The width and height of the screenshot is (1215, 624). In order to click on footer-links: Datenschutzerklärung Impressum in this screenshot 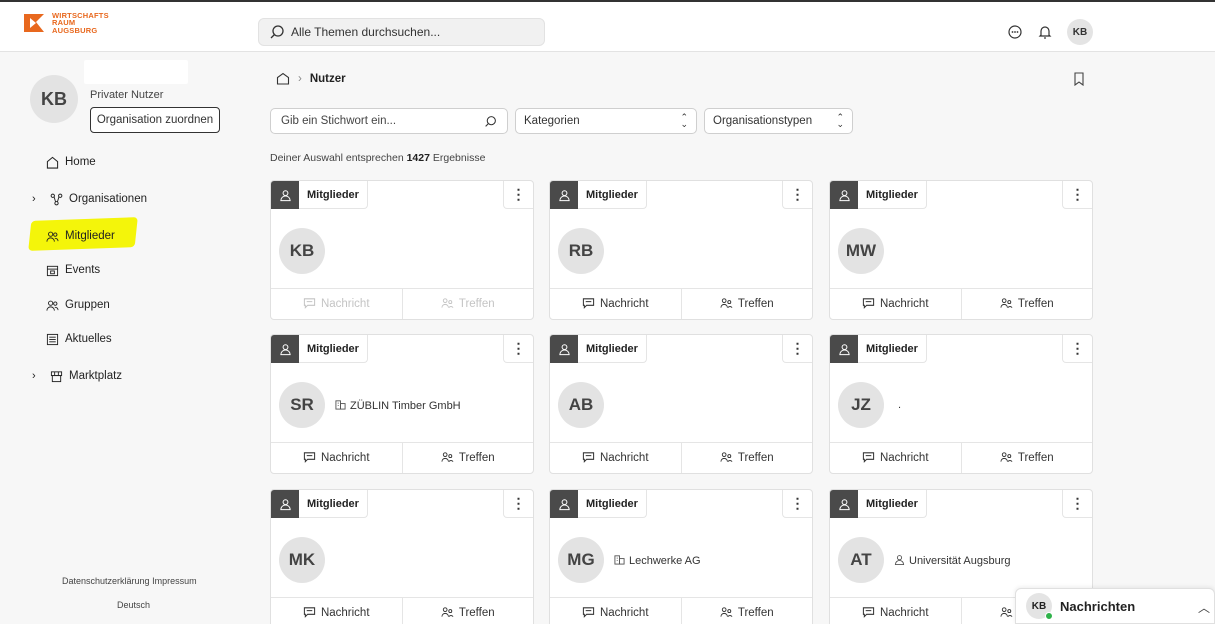, I will do `click(129, 581)`.